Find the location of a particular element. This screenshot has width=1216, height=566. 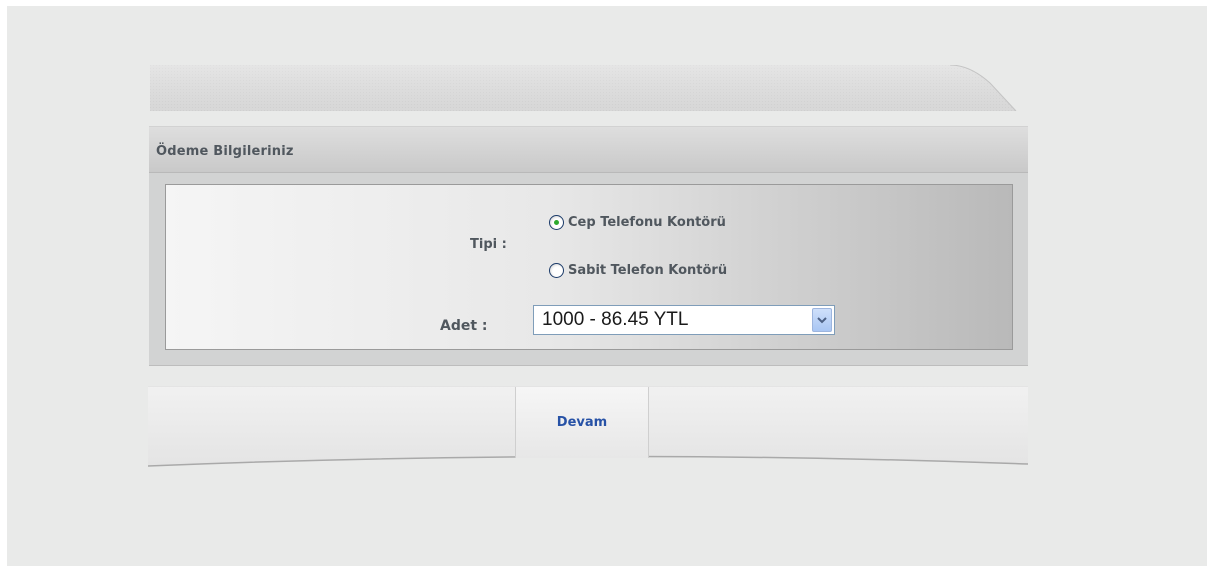

radio-landline-credit: Sabit Telefon Kontörü is located at coordinates (638, 270).